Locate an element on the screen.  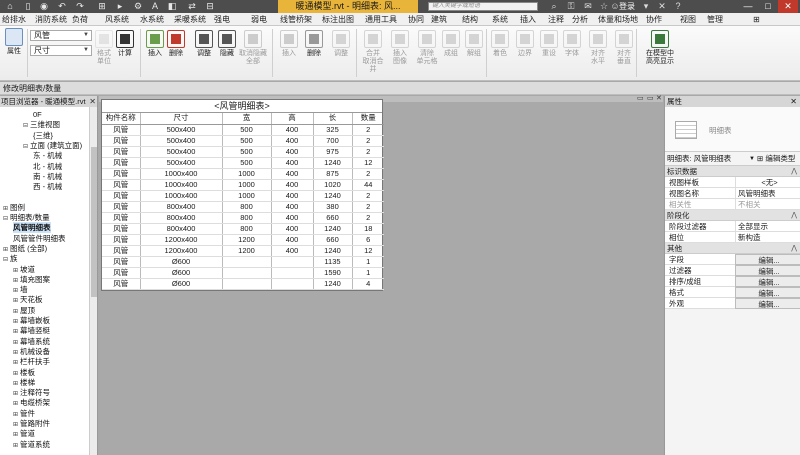
group-button: 成组 is located at coordinates (451, 44).